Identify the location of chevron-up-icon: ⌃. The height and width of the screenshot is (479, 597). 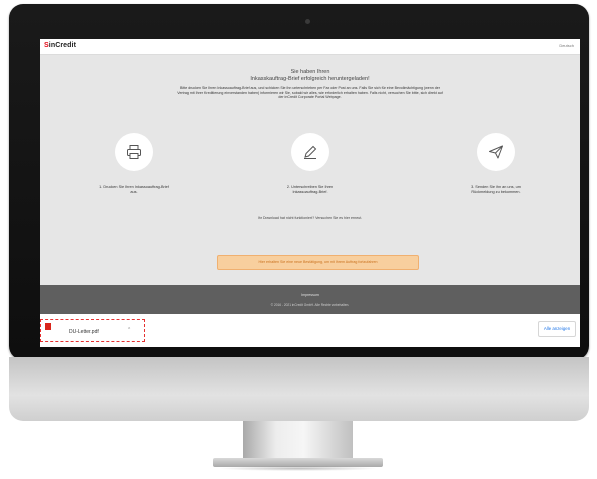
(129, 330).